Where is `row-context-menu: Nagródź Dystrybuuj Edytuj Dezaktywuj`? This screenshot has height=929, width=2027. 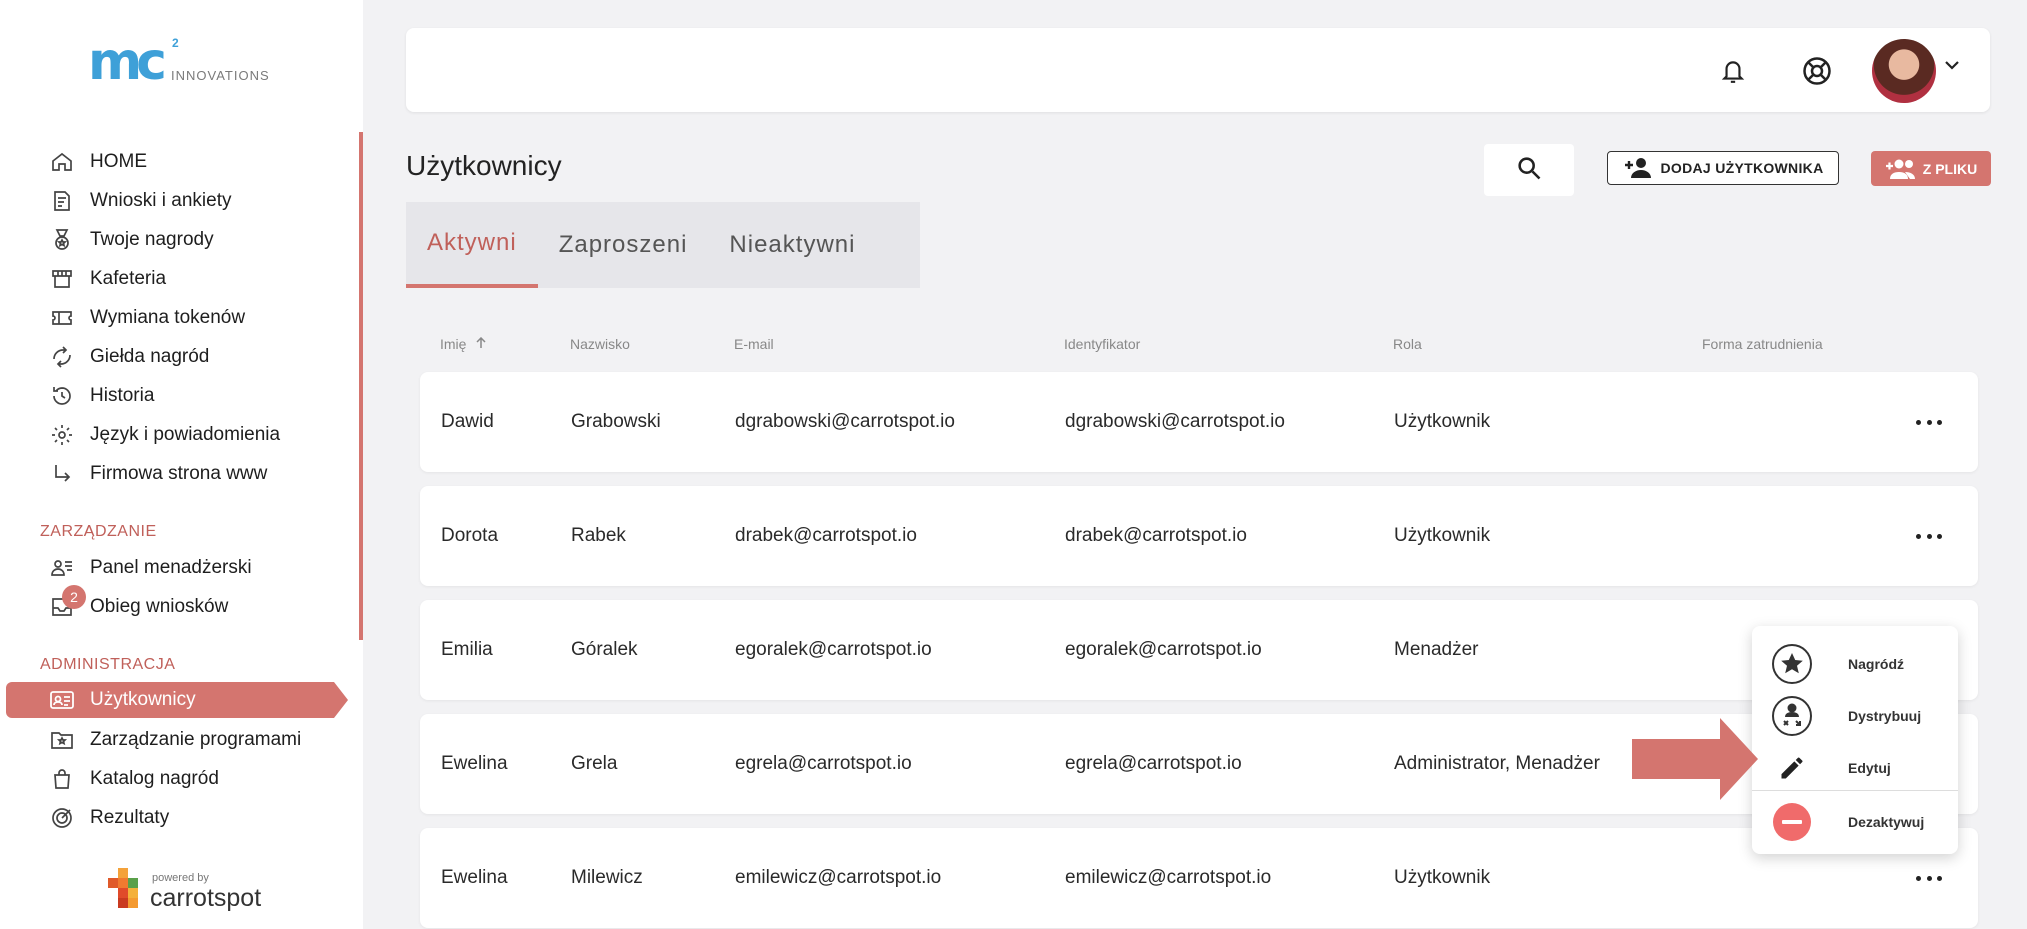
row-context-menu: Nagródź Dystrybuuj Edytuj Dezaktywuj is located at coordinates (1855, 740).